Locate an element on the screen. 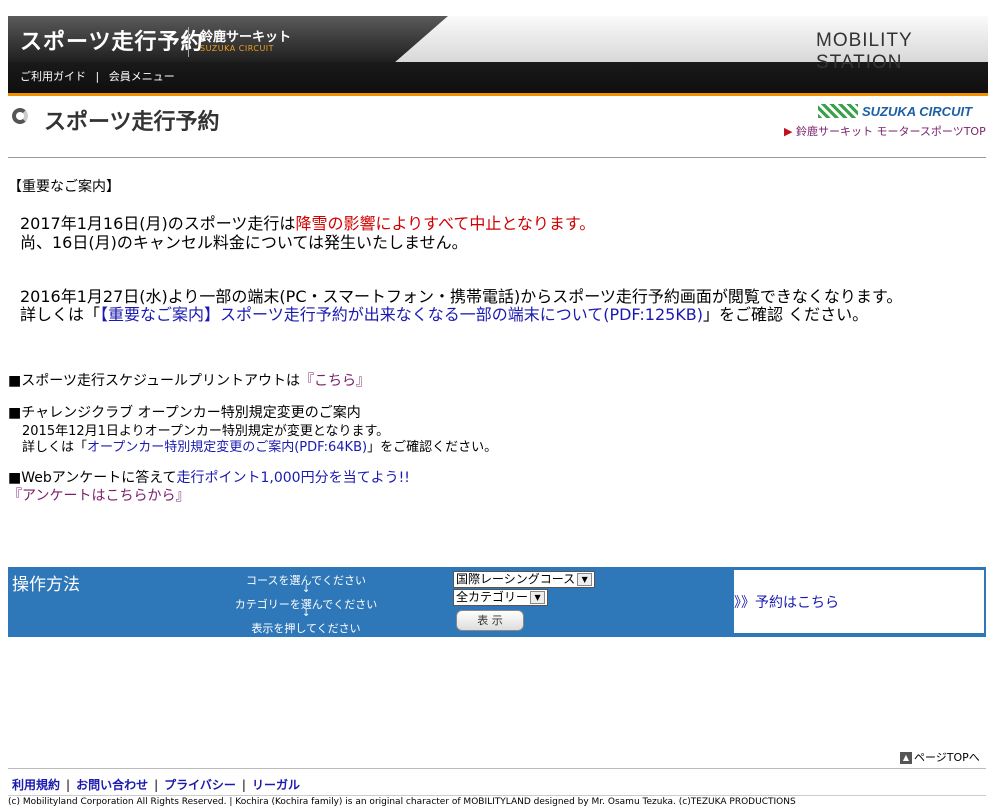 The height and width of the screenshot is (812, 992). nav-guide-link: ご利用ガイド is located at coordinates (53, 76).